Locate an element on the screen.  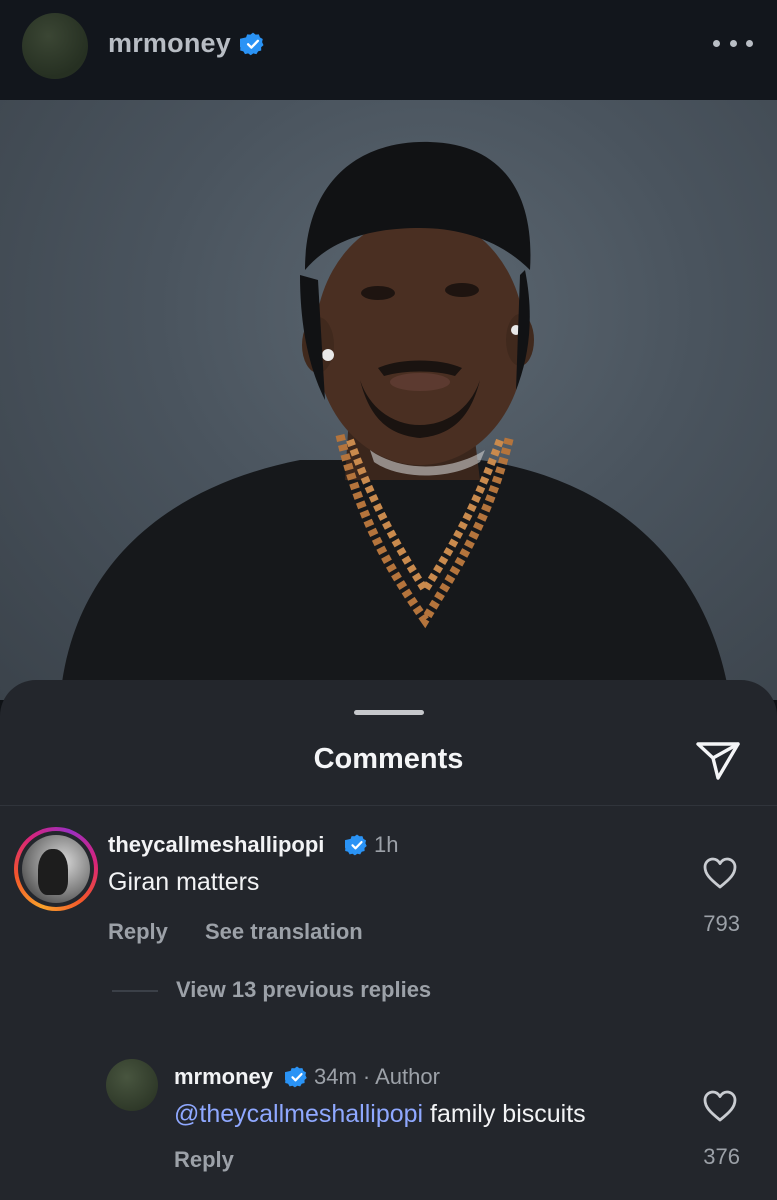
thread-line is located at coordinates (135, 991).